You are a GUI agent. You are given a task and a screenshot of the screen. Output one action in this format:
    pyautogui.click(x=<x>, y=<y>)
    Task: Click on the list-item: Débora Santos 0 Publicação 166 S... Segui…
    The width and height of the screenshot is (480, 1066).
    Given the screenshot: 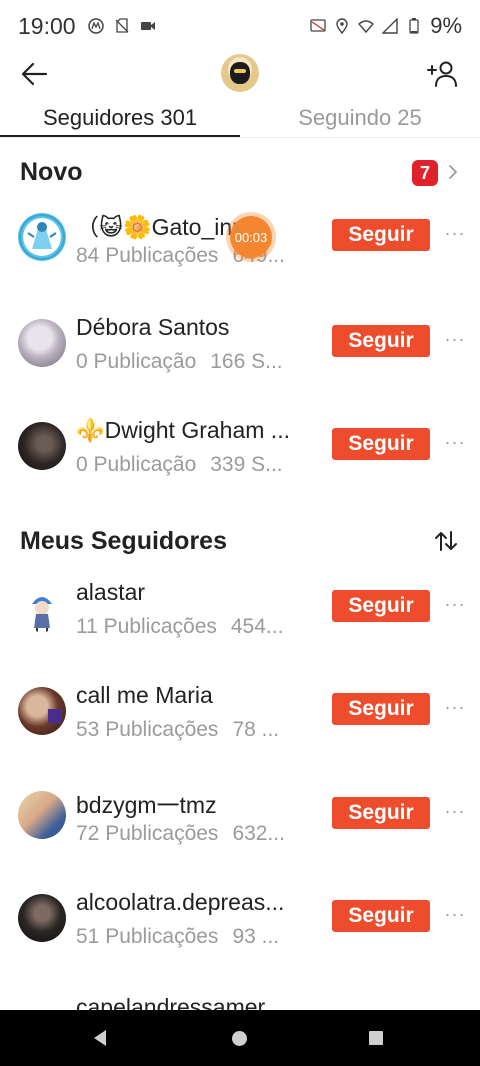 What is the action you would take?
    pyautogui.click(x=240, y=354)
    